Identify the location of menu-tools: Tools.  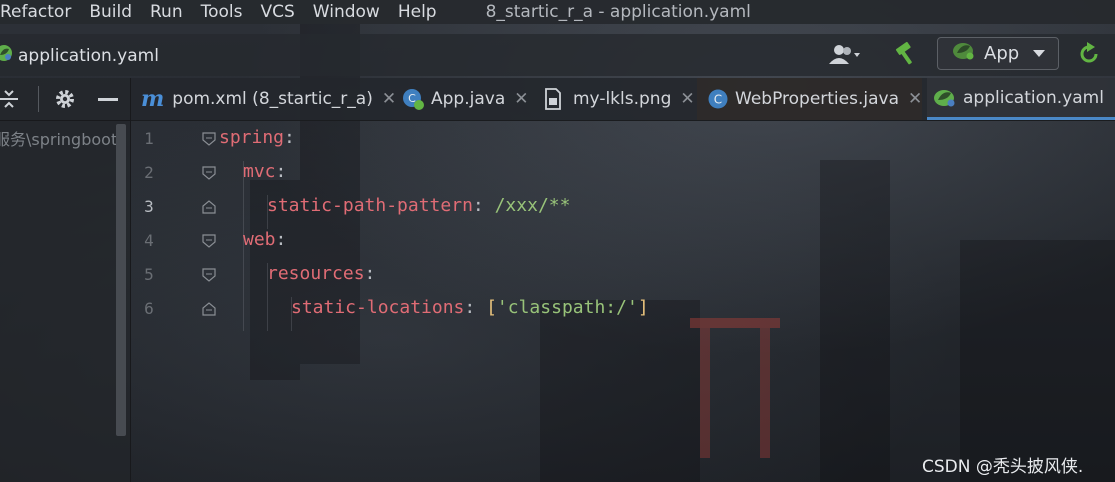
(222, 12).